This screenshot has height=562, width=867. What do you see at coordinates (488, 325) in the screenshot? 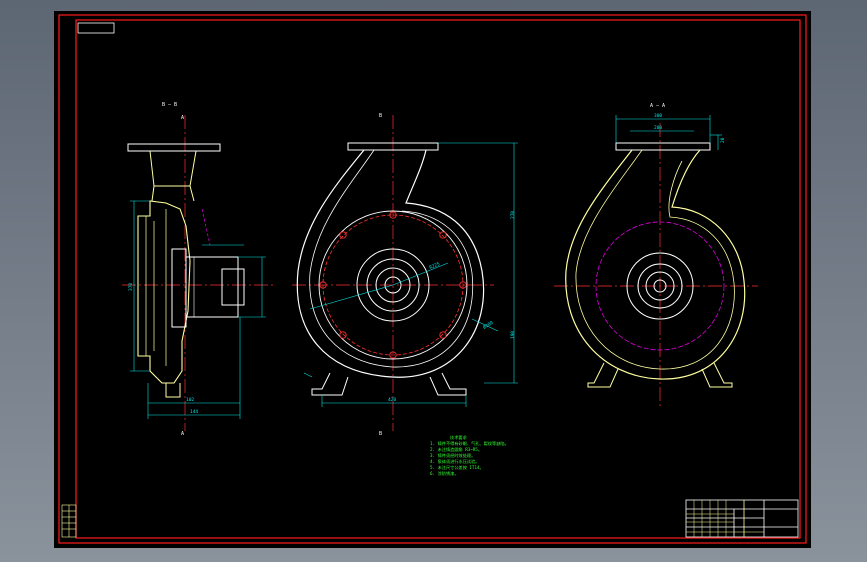
I see `front-dim-diameter: Ø280` at bounding box center [488, 325].